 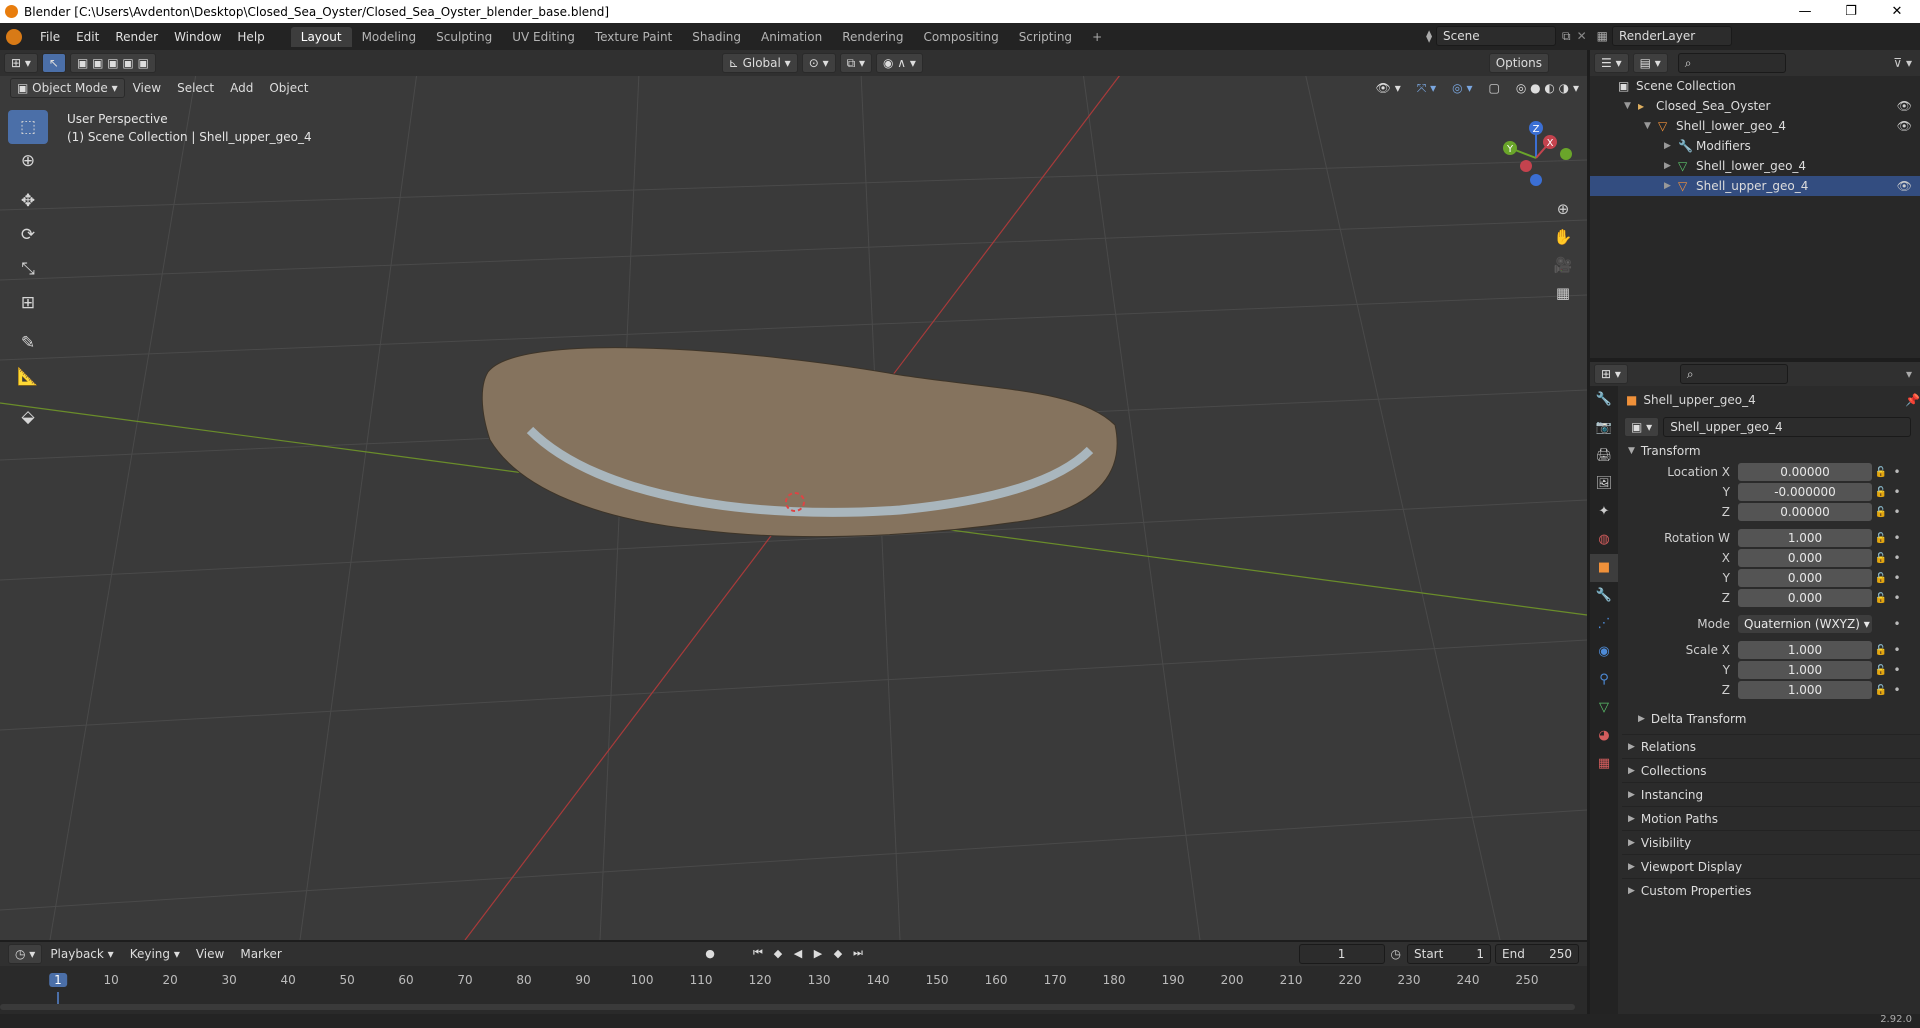 What do you see at coordinates (1909, 374) in the screenshot?
I see `properties-options-icon: ▾` at bounding box center [1909, 374].